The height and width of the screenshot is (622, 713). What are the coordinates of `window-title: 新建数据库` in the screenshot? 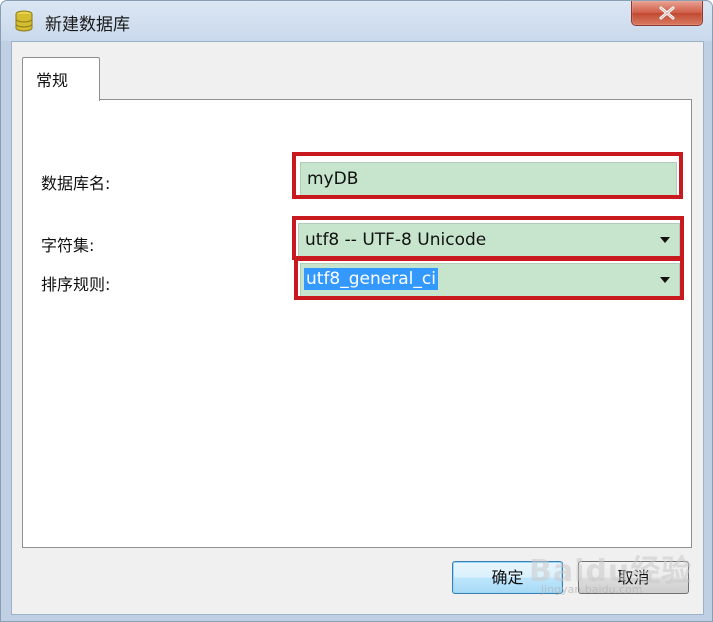 It's located at (87, 25).